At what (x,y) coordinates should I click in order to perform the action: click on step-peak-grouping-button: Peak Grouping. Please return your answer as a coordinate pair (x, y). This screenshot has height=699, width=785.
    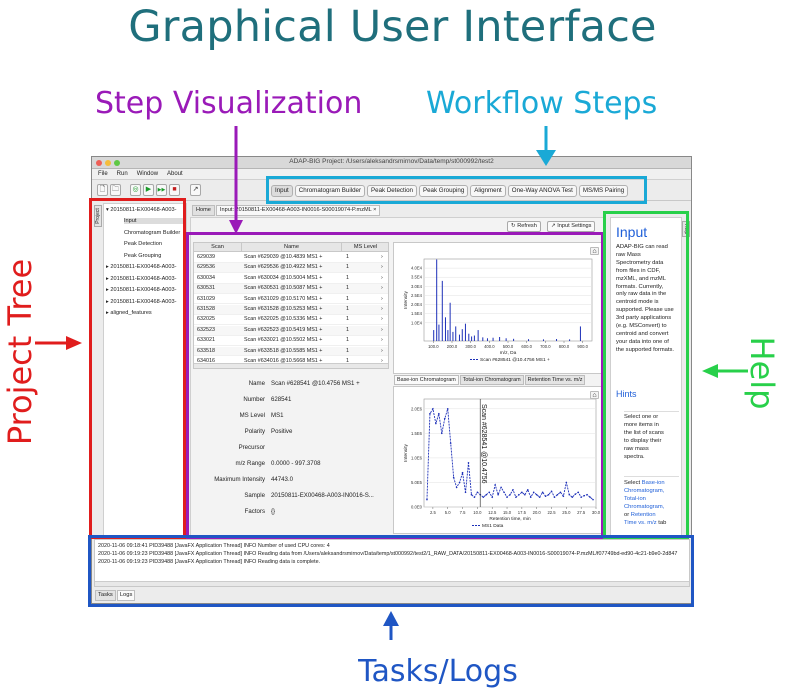
    Looking at the image, I should click on (443, 190).